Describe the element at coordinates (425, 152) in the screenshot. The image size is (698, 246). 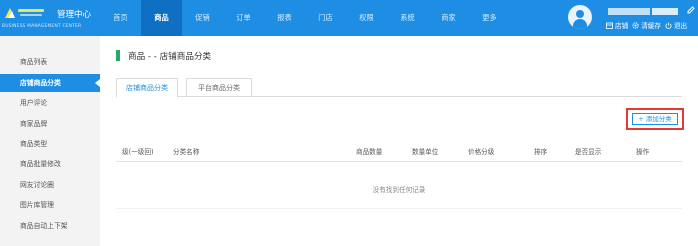
I see `column-header-unit: 数量单位` at that location.